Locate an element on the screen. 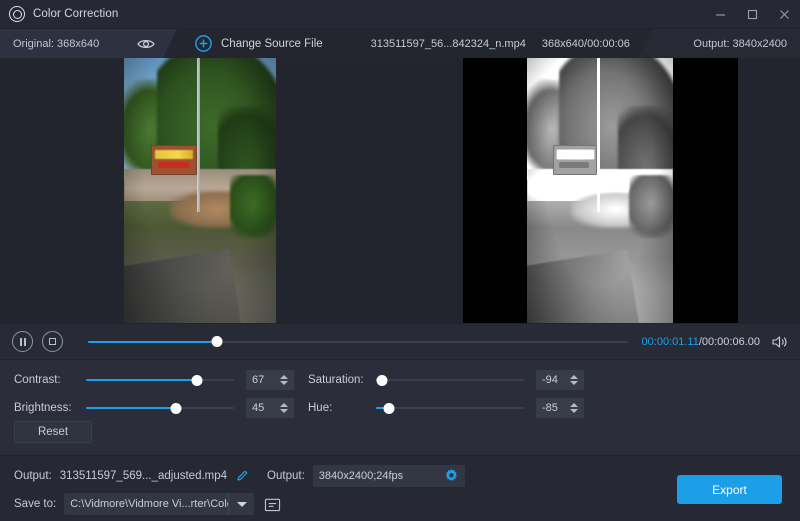 This screenshot has height=521, width=800. hue-handle is located at coordinates (389, 408).